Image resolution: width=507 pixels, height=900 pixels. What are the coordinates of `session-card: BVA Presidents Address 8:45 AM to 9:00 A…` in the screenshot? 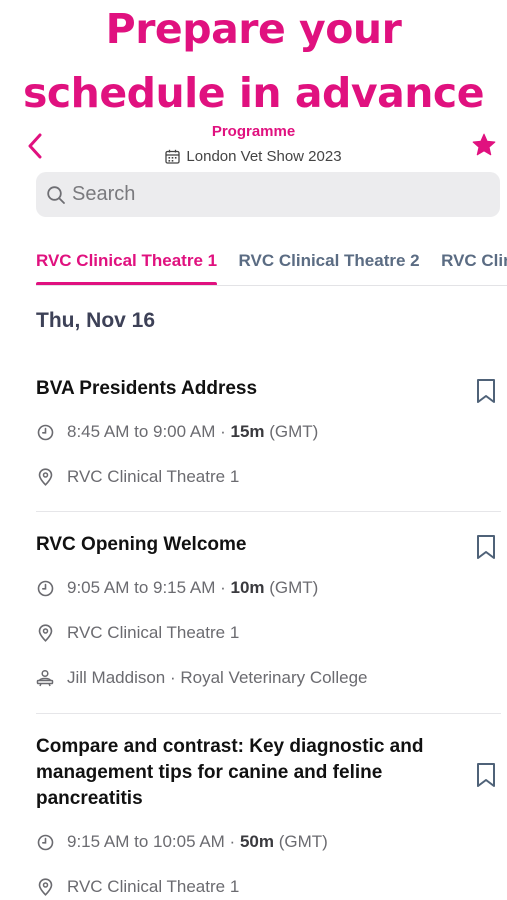 It's located at (268, 436).